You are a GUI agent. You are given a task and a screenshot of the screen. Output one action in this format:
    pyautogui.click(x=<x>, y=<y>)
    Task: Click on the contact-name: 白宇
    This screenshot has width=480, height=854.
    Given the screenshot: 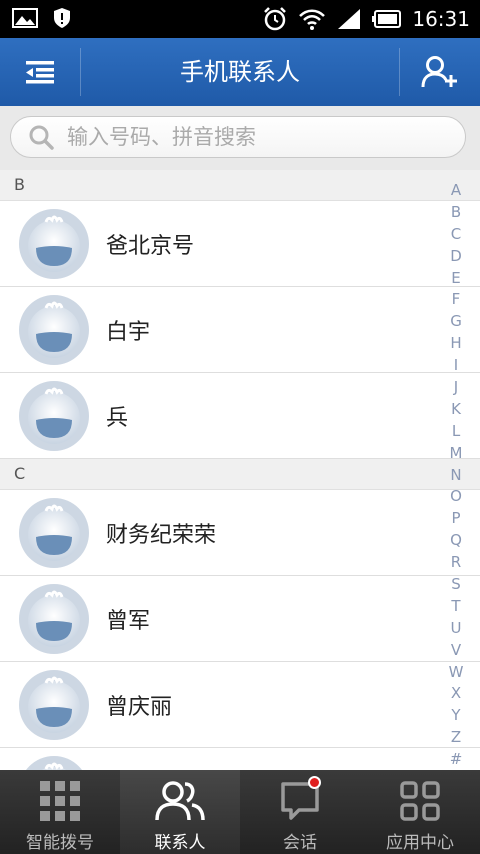 What is the action you would take?
    pyautogui.click(x=128, y=332)
    